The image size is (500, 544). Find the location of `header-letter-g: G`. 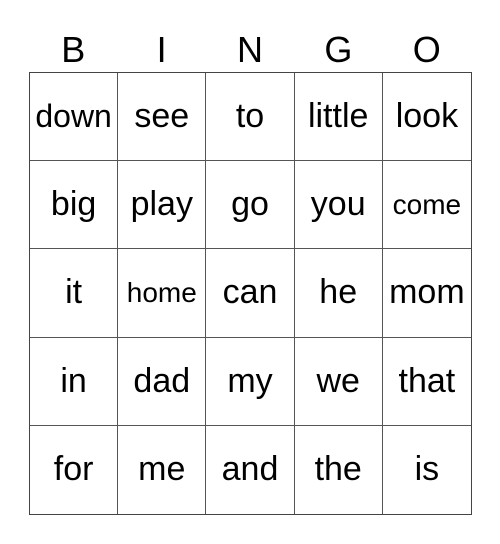

header-letter-g: G is located at coordinates (338, 49).